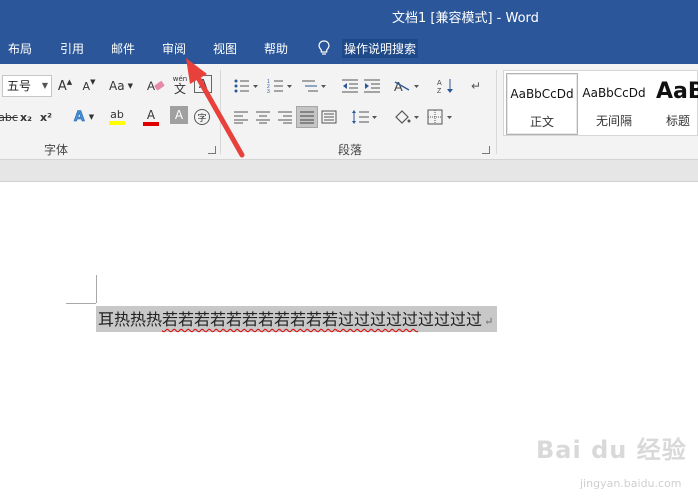 This screenshot has width=698, height=503. What do you see at coordinates (677, 91) in the screenshot?
I see `style-sample: AaB` at bounding box center [677, 91].